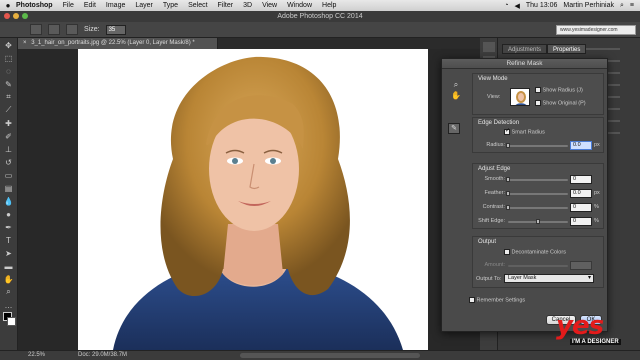 The width and height of the screenshot is (640, 360). I want to click on marquee-tool-icon: ⬚, so click(9, 58).